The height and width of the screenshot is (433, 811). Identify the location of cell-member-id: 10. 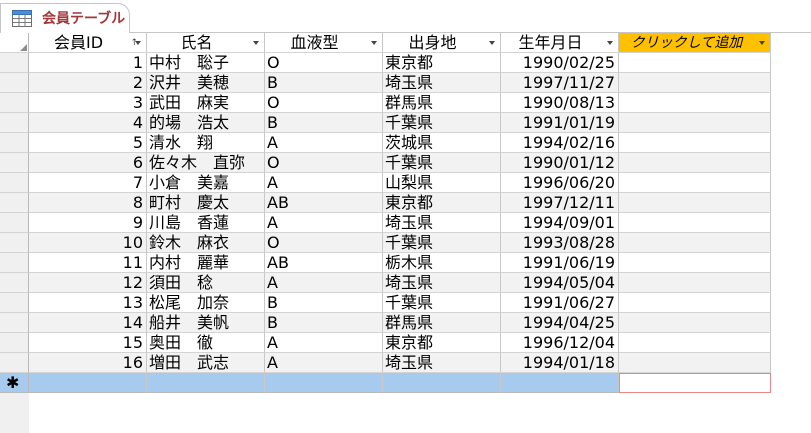
(88, 243).